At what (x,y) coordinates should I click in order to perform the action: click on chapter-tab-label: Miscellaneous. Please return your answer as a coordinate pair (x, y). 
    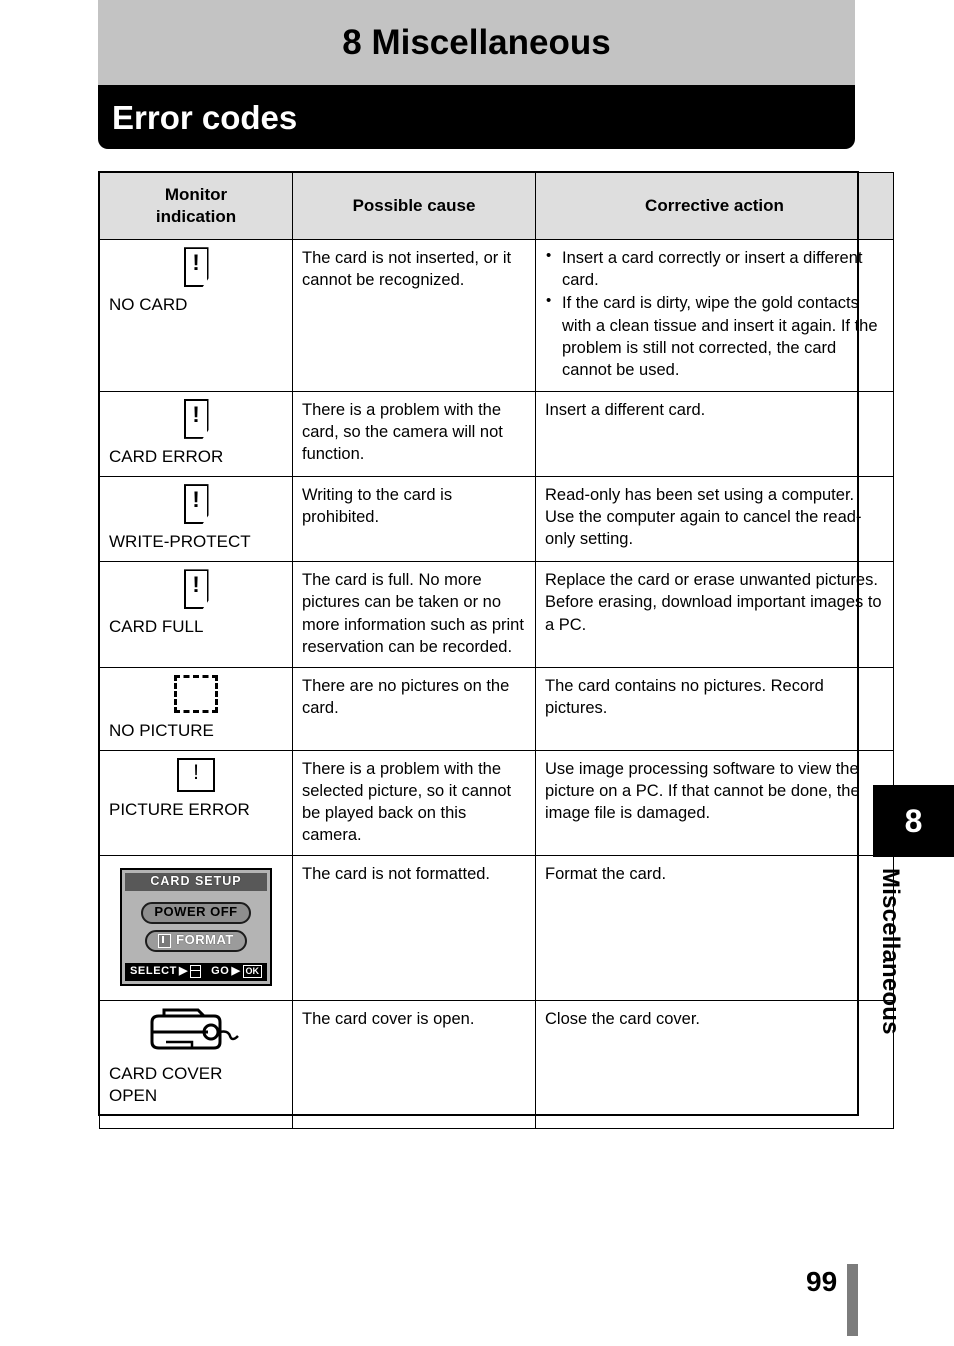
    Looking at the image, I should click on (890, 951).